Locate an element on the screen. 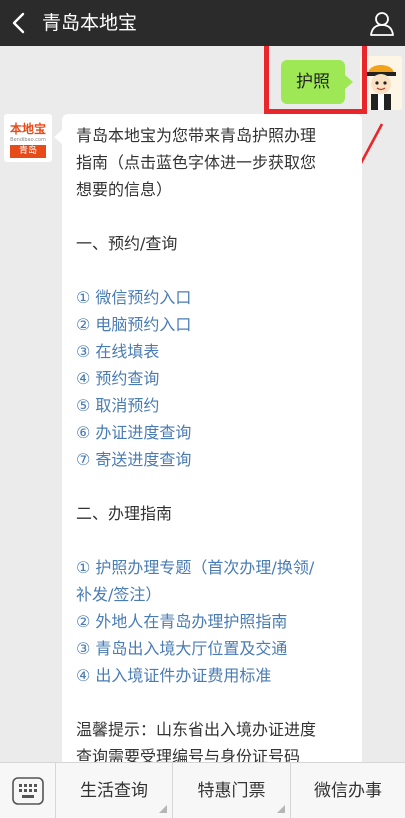  link-delivery-query: ⑦ 寄送进度查询 is located at coordinates (212, 459).